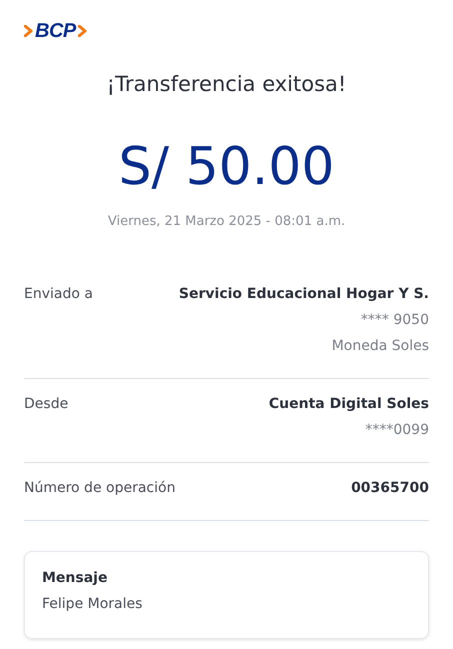 The image size is (453, 649). Describe the element at coordinates (397, 430) in the screenshot. I see `detail-subtext: ****0099` at that location.